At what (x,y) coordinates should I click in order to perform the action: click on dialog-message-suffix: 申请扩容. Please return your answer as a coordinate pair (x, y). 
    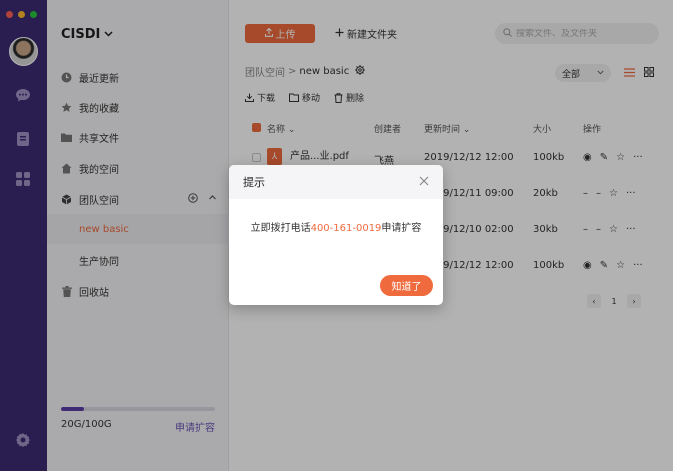
    Looking at the image, I should click on (401, 228).